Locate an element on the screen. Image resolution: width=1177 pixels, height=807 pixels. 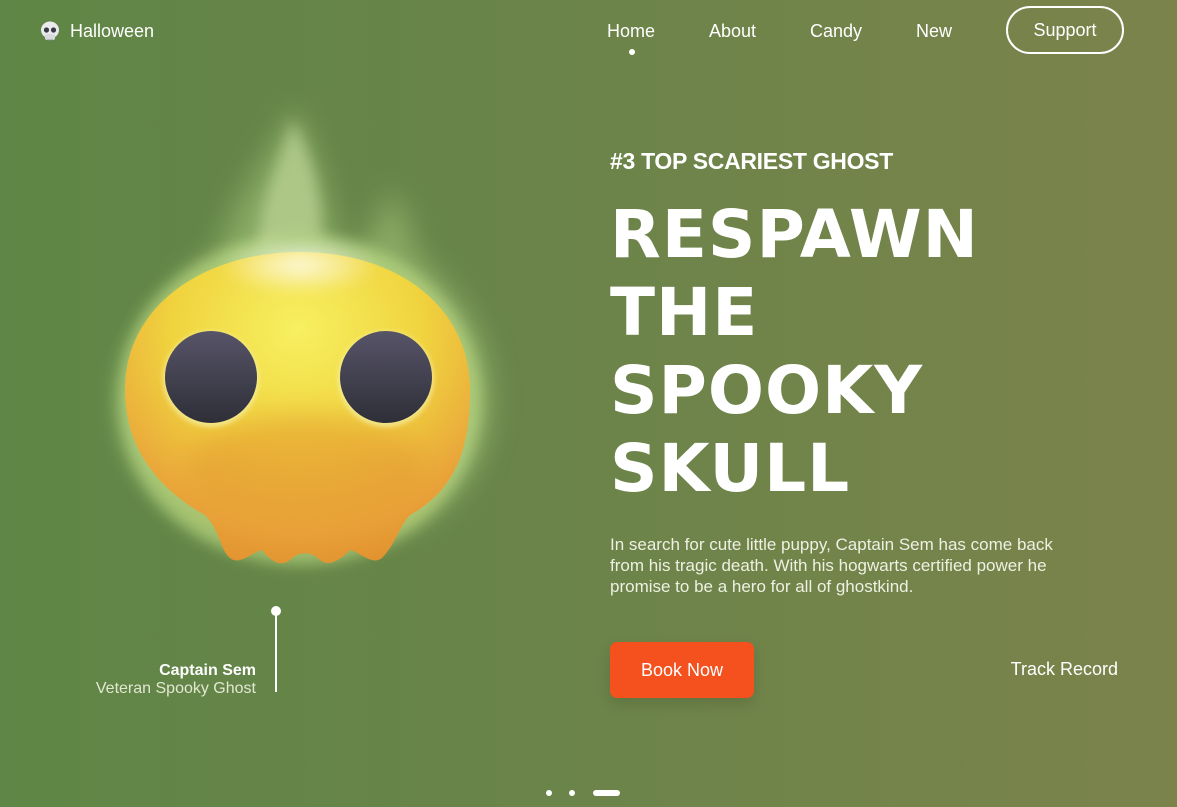
brand-name: Halloween is located at coordinates (112, 30).